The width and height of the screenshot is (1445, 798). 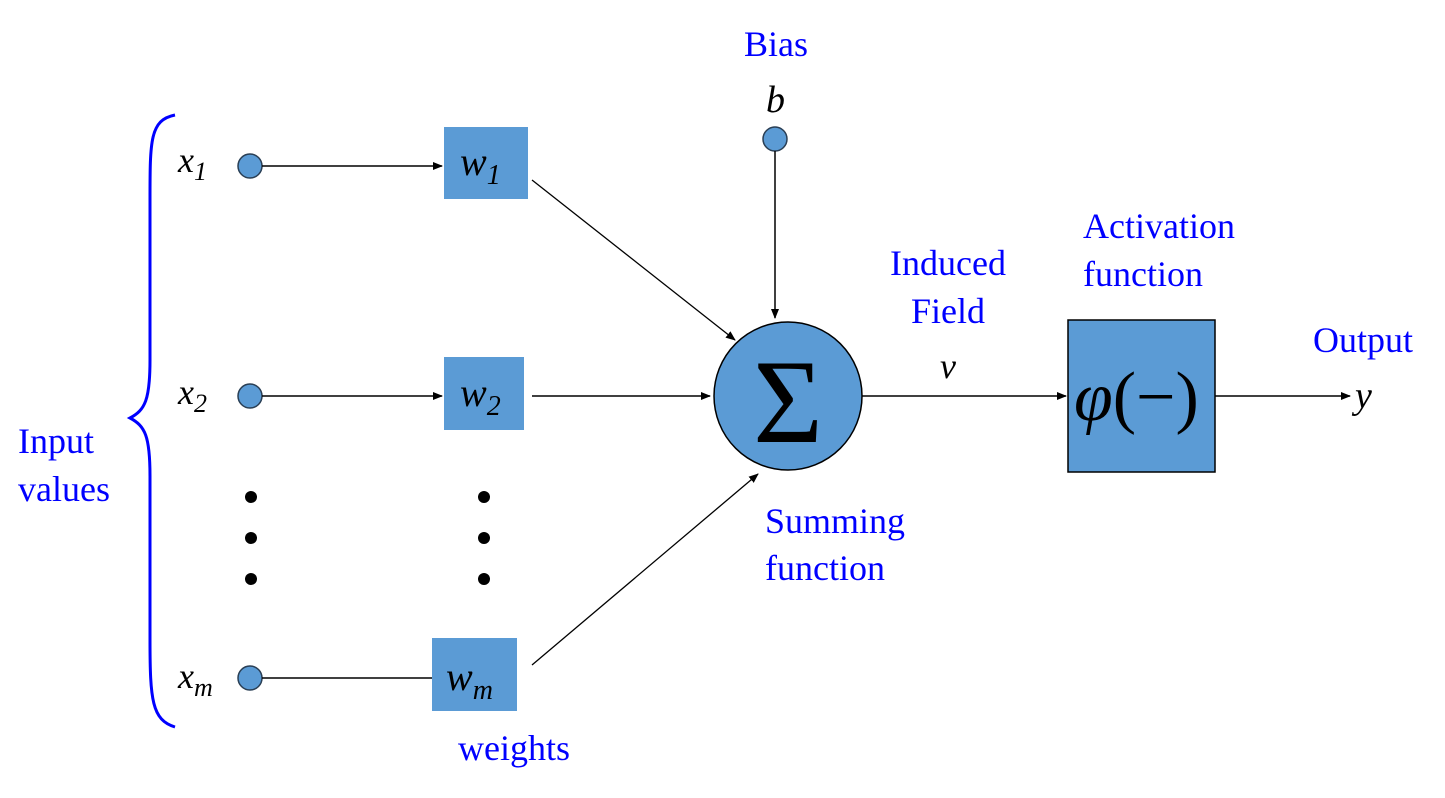 What do you see at coordinates (948, 366) in the screenshot?
I see `induced-field-symbol: v` at bounding box center [948, 366].